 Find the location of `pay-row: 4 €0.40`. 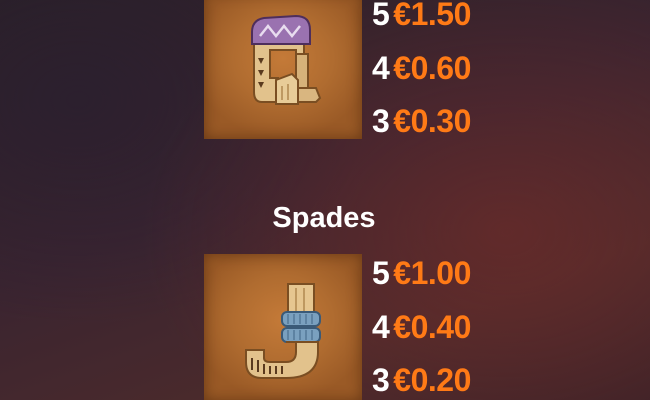

pay-row: 4 €0.40 is located at coordinates (421, 327).